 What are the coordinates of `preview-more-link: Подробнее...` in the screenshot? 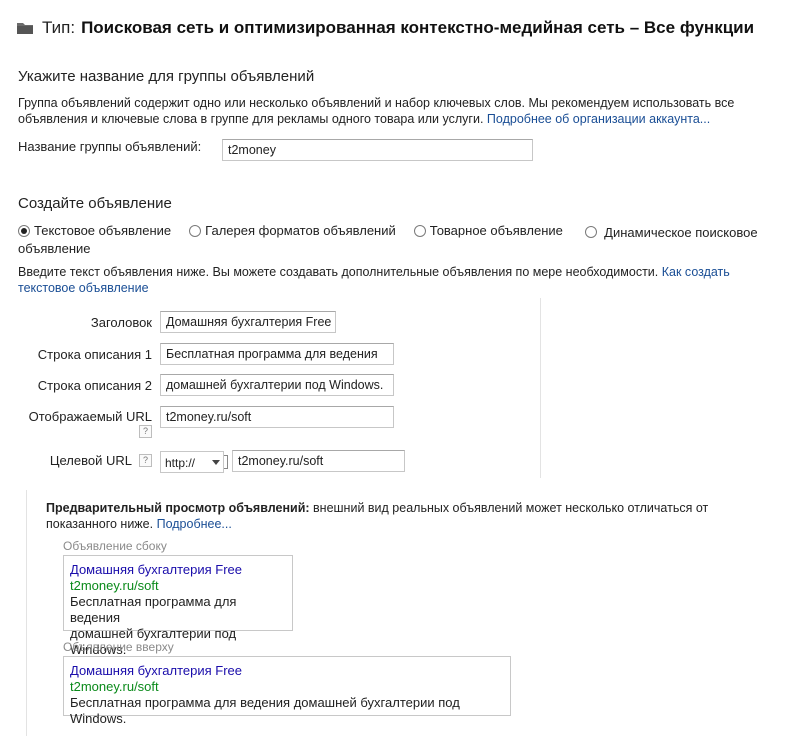 It's located at (194, 524).